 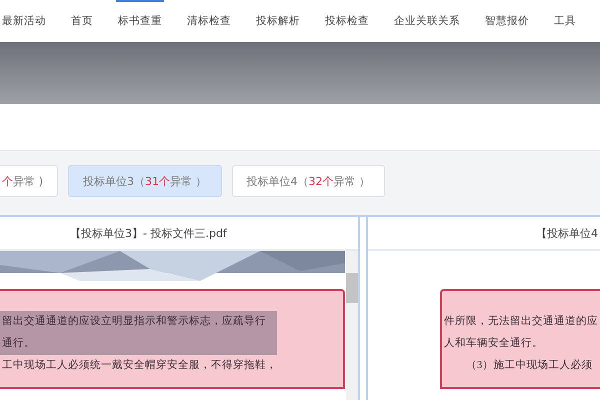 I want to click on nav-tab: 企业关联关系, so click(x=427, y=21).